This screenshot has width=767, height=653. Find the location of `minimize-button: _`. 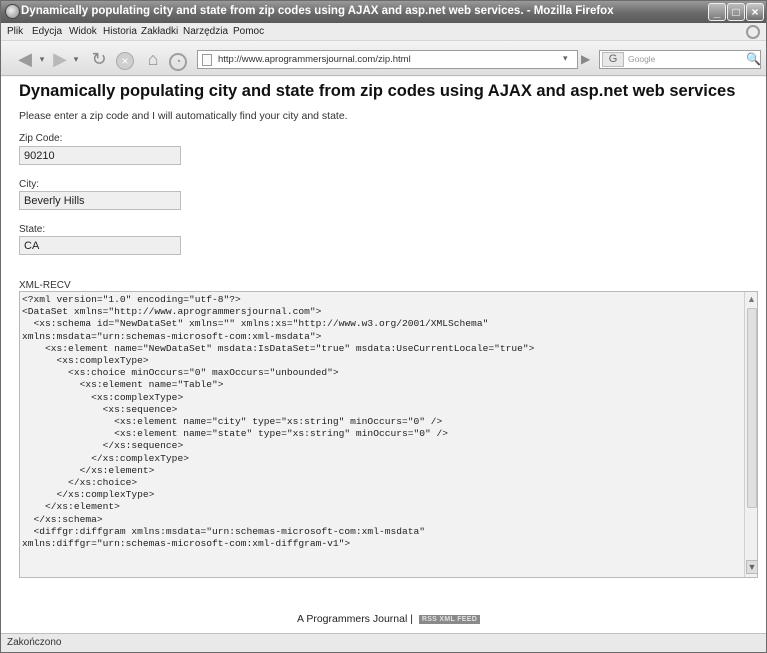

minimize-button: _ is located at coordinates (717, 12).